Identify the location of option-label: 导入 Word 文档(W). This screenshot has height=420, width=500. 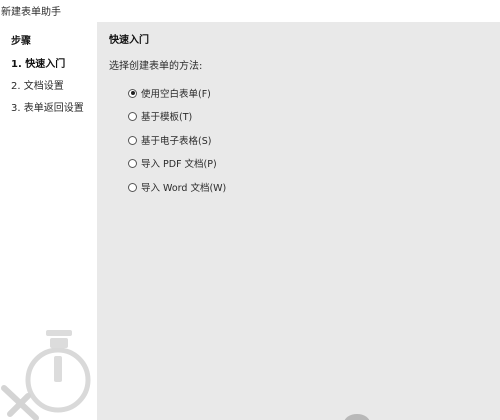
(184, 188).